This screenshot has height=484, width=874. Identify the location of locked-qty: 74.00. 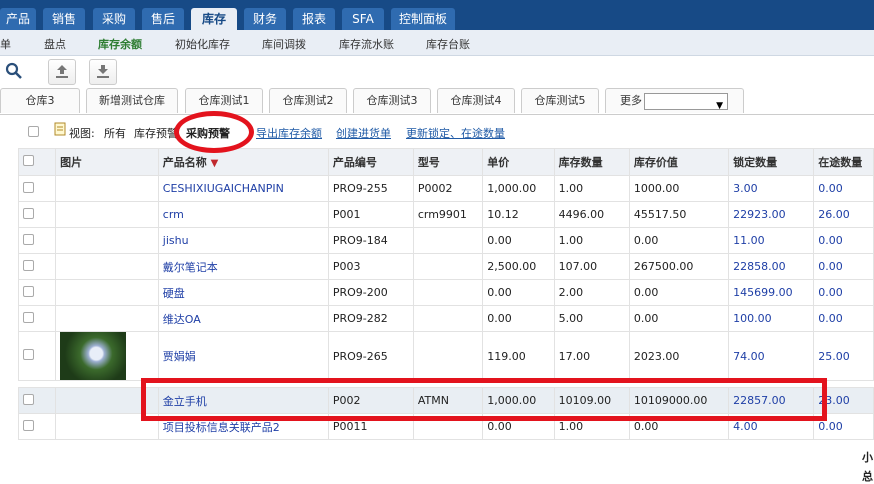
(771, 356).